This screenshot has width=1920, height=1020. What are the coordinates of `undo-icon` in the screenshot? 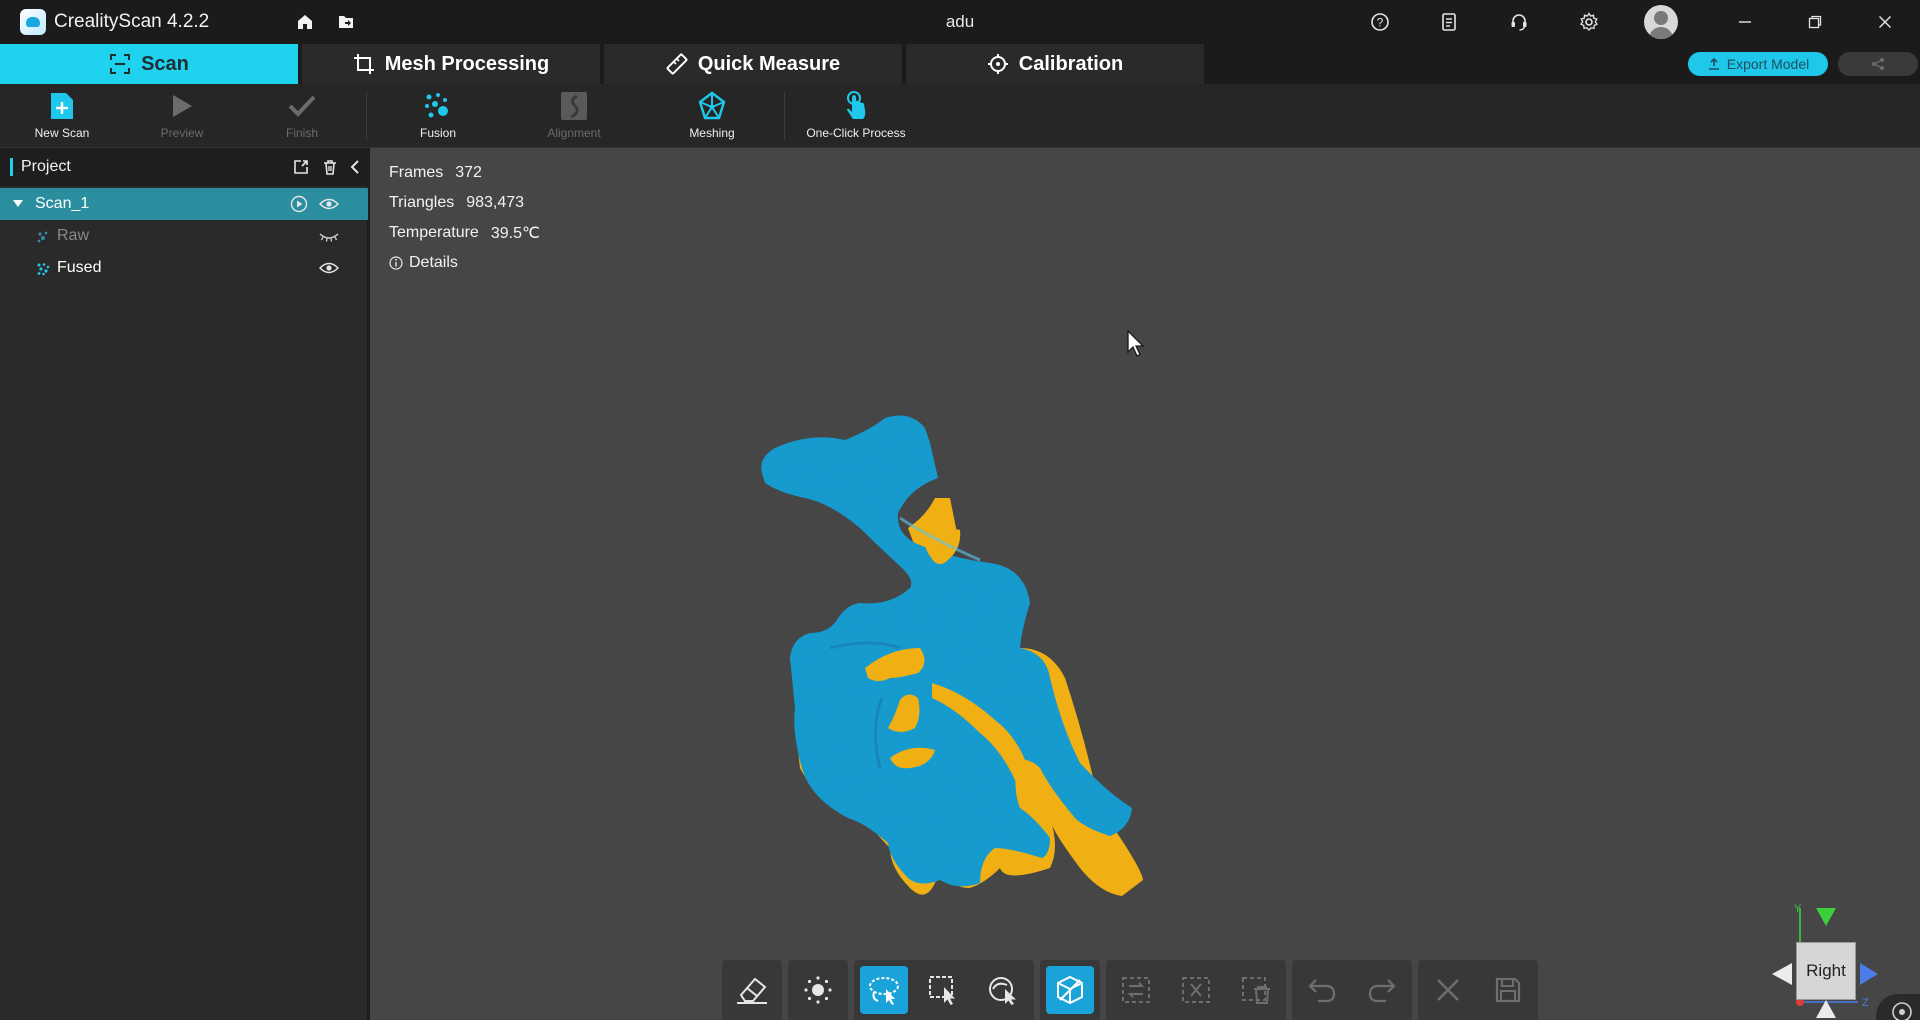 It's located at (1322, 990).